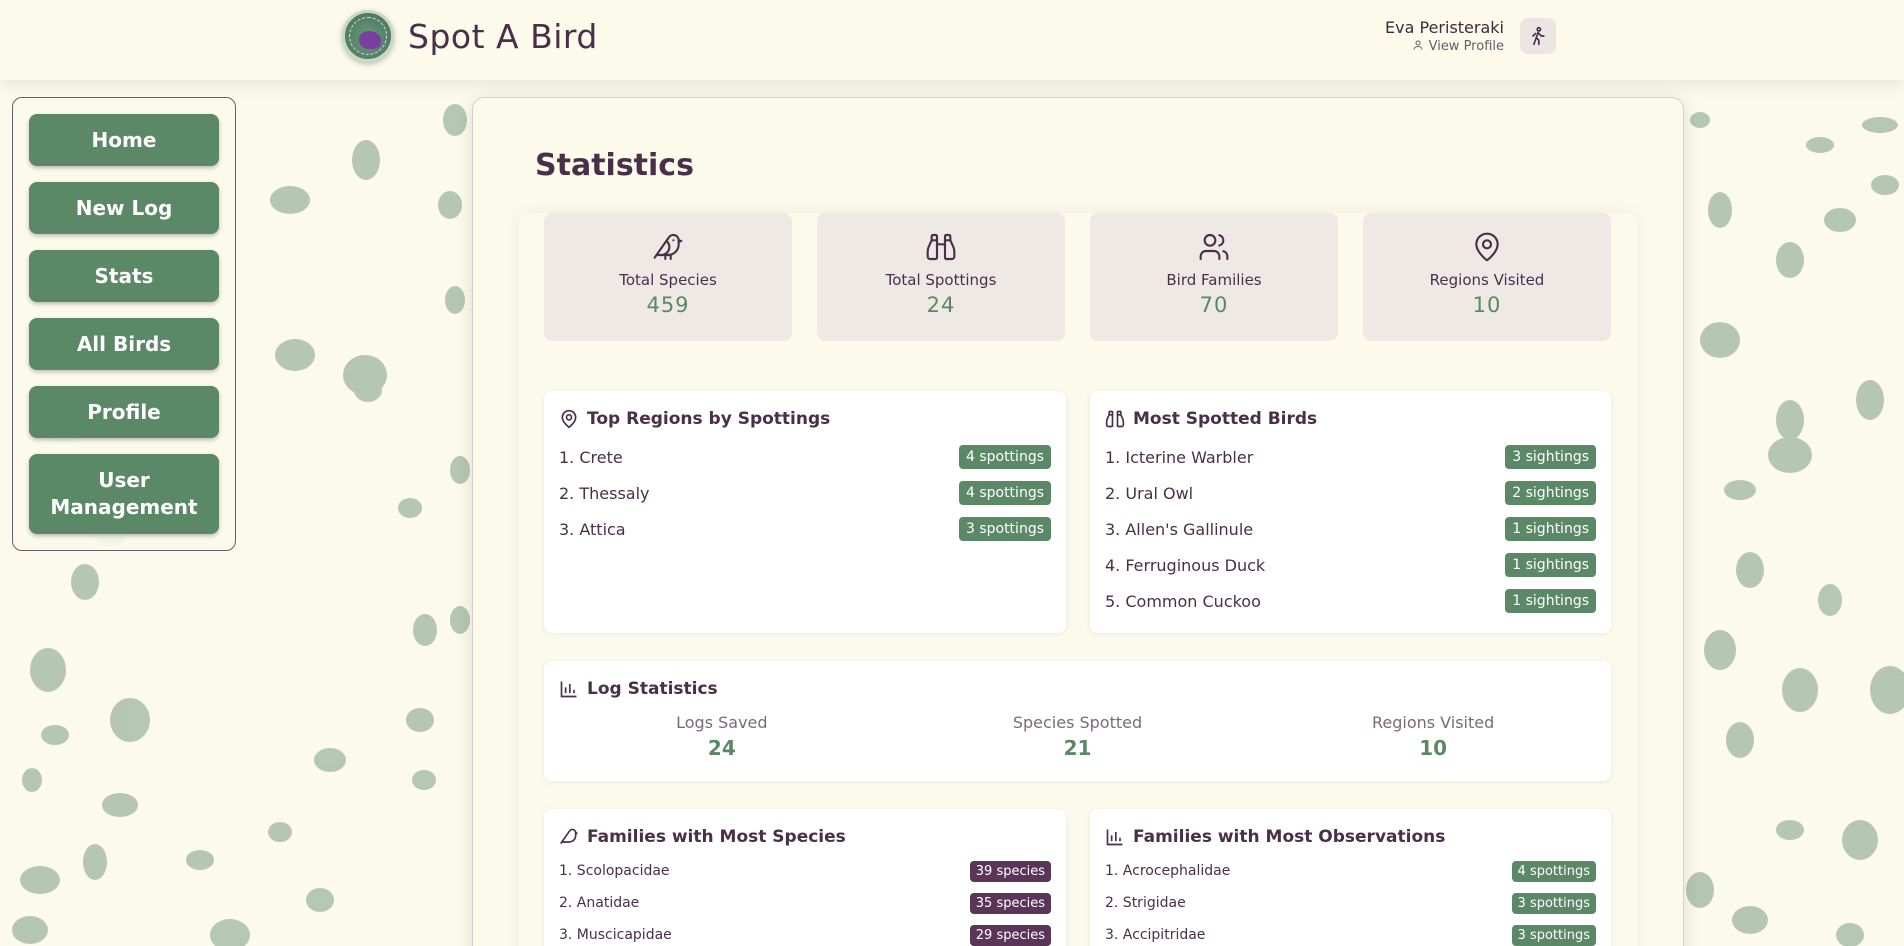 The width and height of the screenshot is (1904, 946). Describe the element at coordinates (1350, 493) in the screenshot. I see `list-item: 2. Ural Owl 2 sightings` at that location.